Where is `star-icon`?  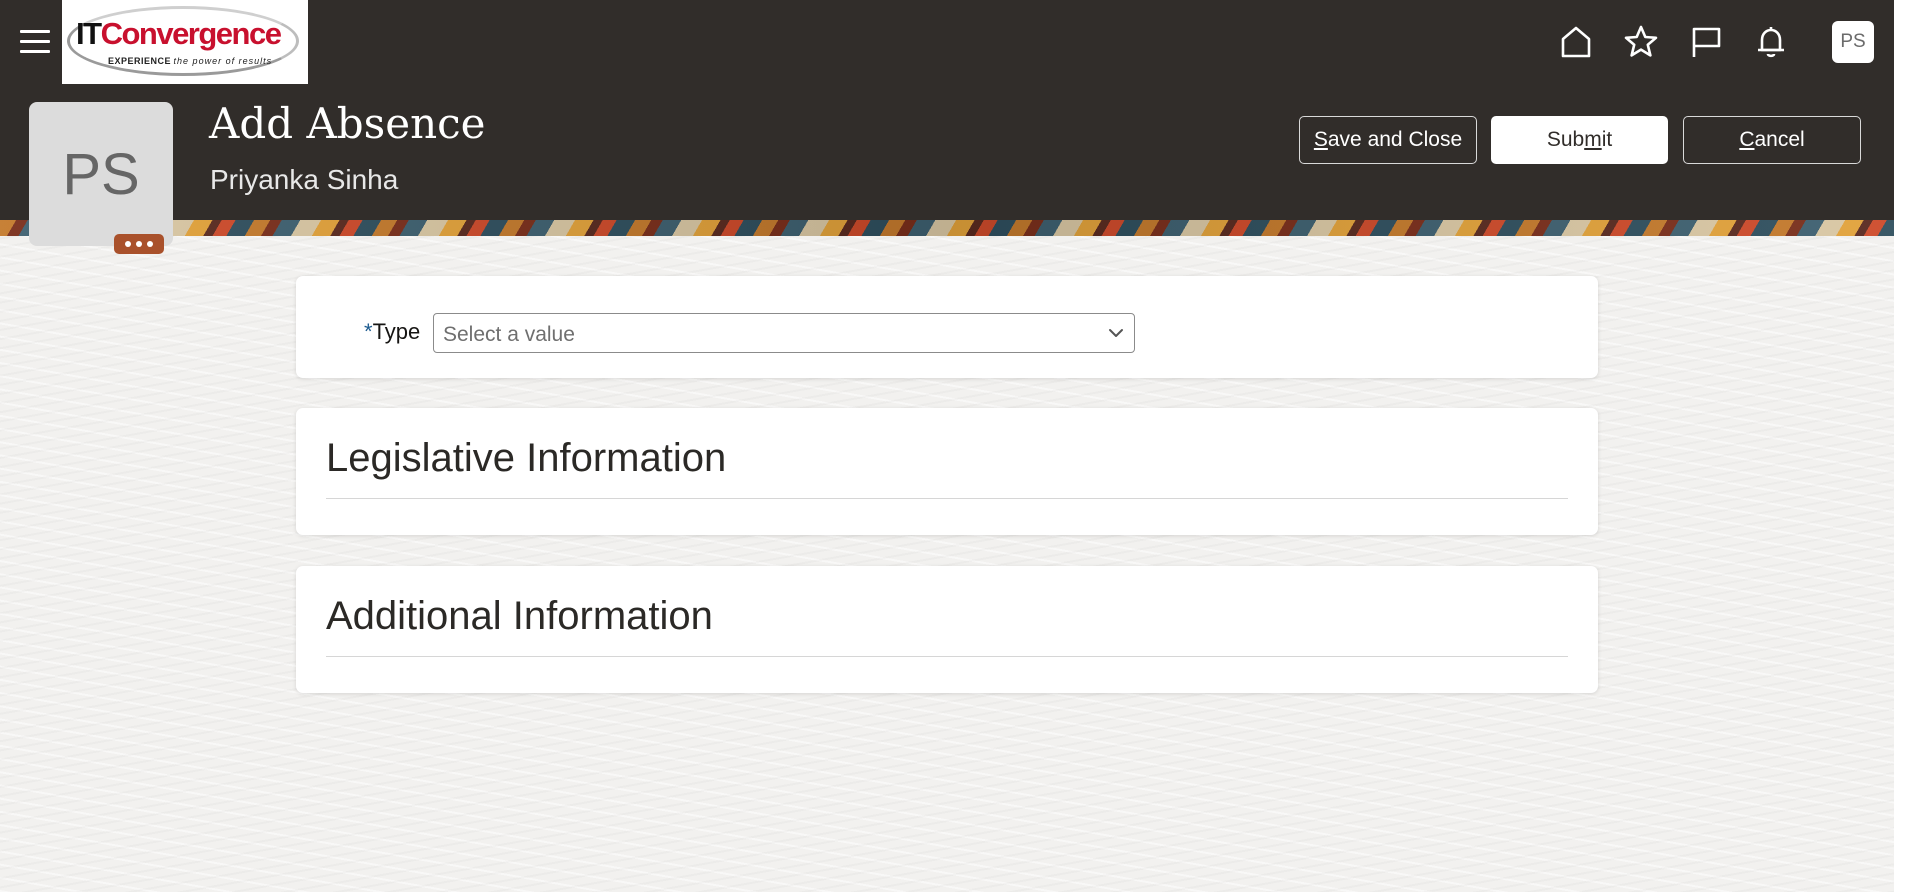
star-icon is located at coordinates (1641, 42).